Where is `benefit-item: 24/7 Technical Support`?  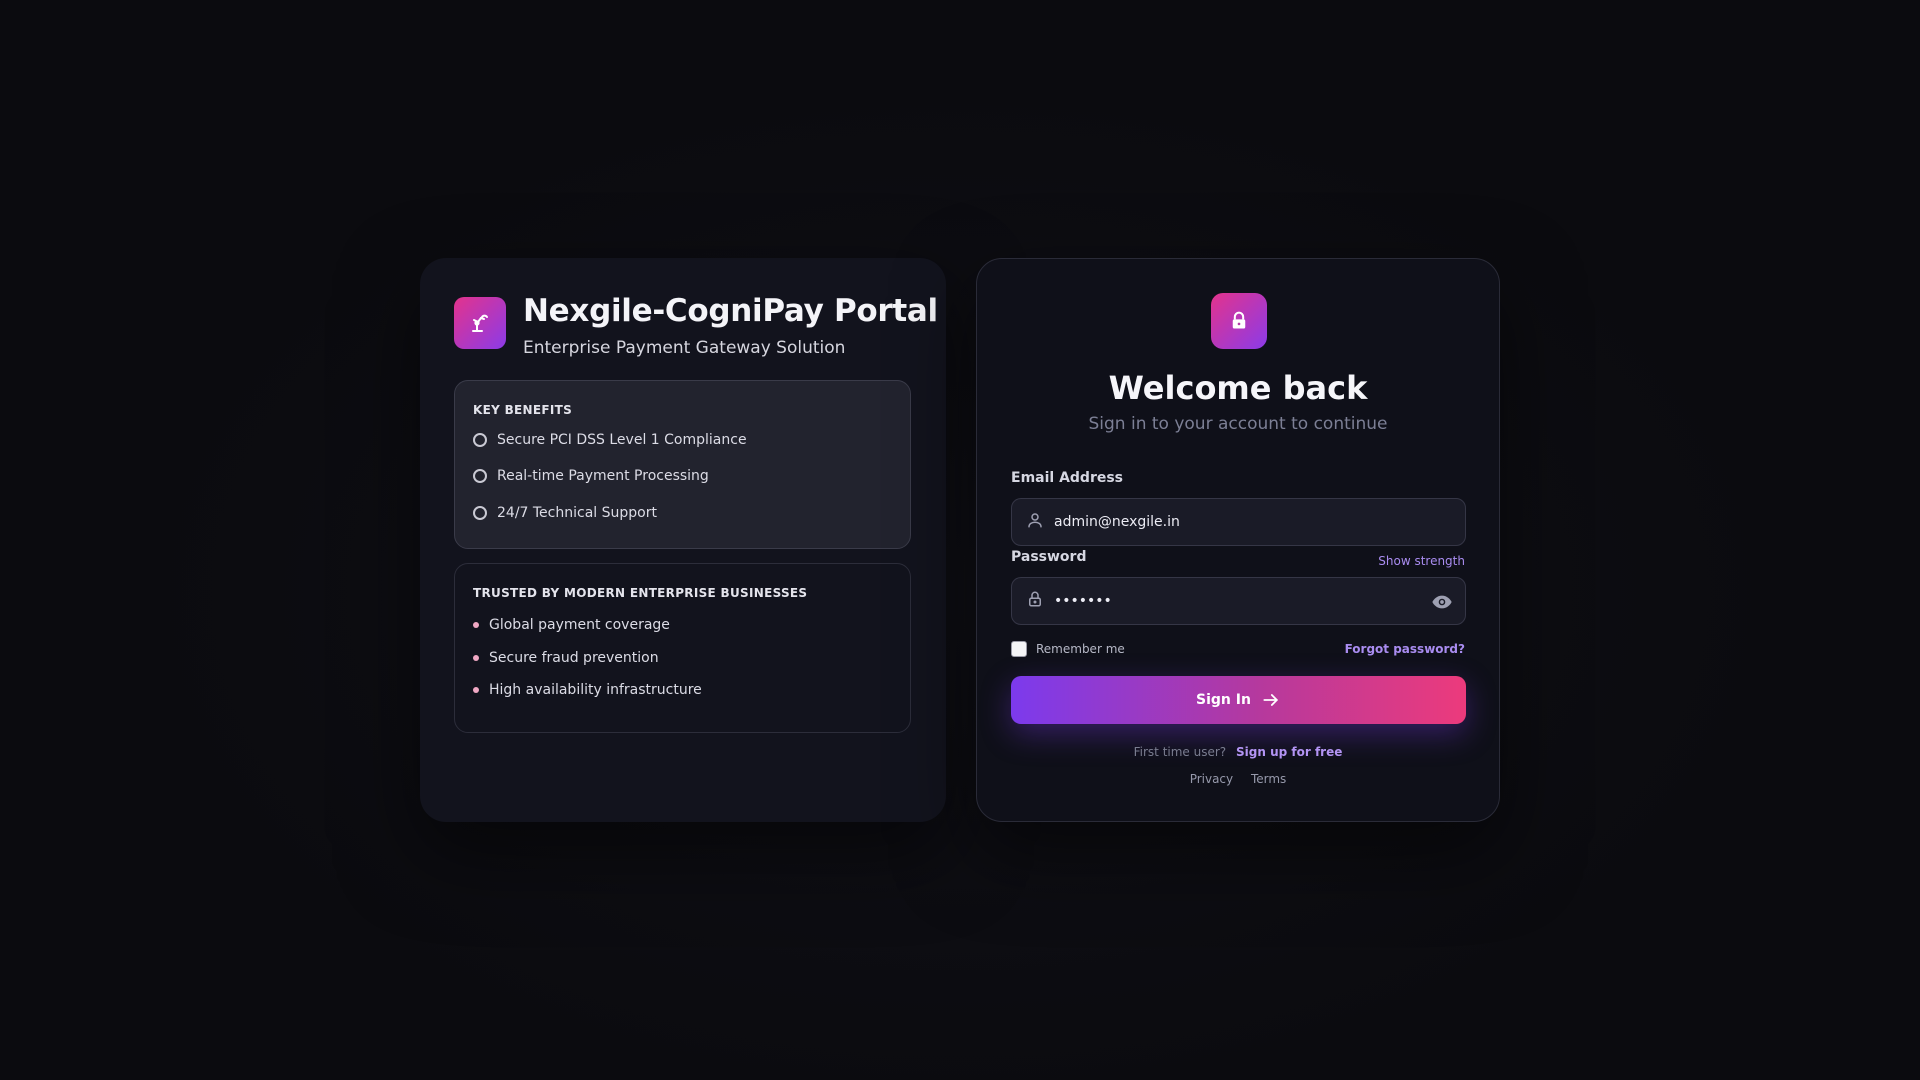 benefit-item: 24/7 Technical Support is located at coordinates (565, 513).